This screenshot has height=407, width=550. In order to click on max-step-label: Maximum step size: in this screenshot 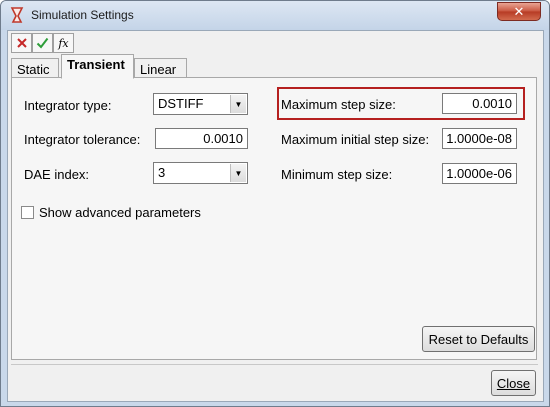, I will do `click(338, 104)`.